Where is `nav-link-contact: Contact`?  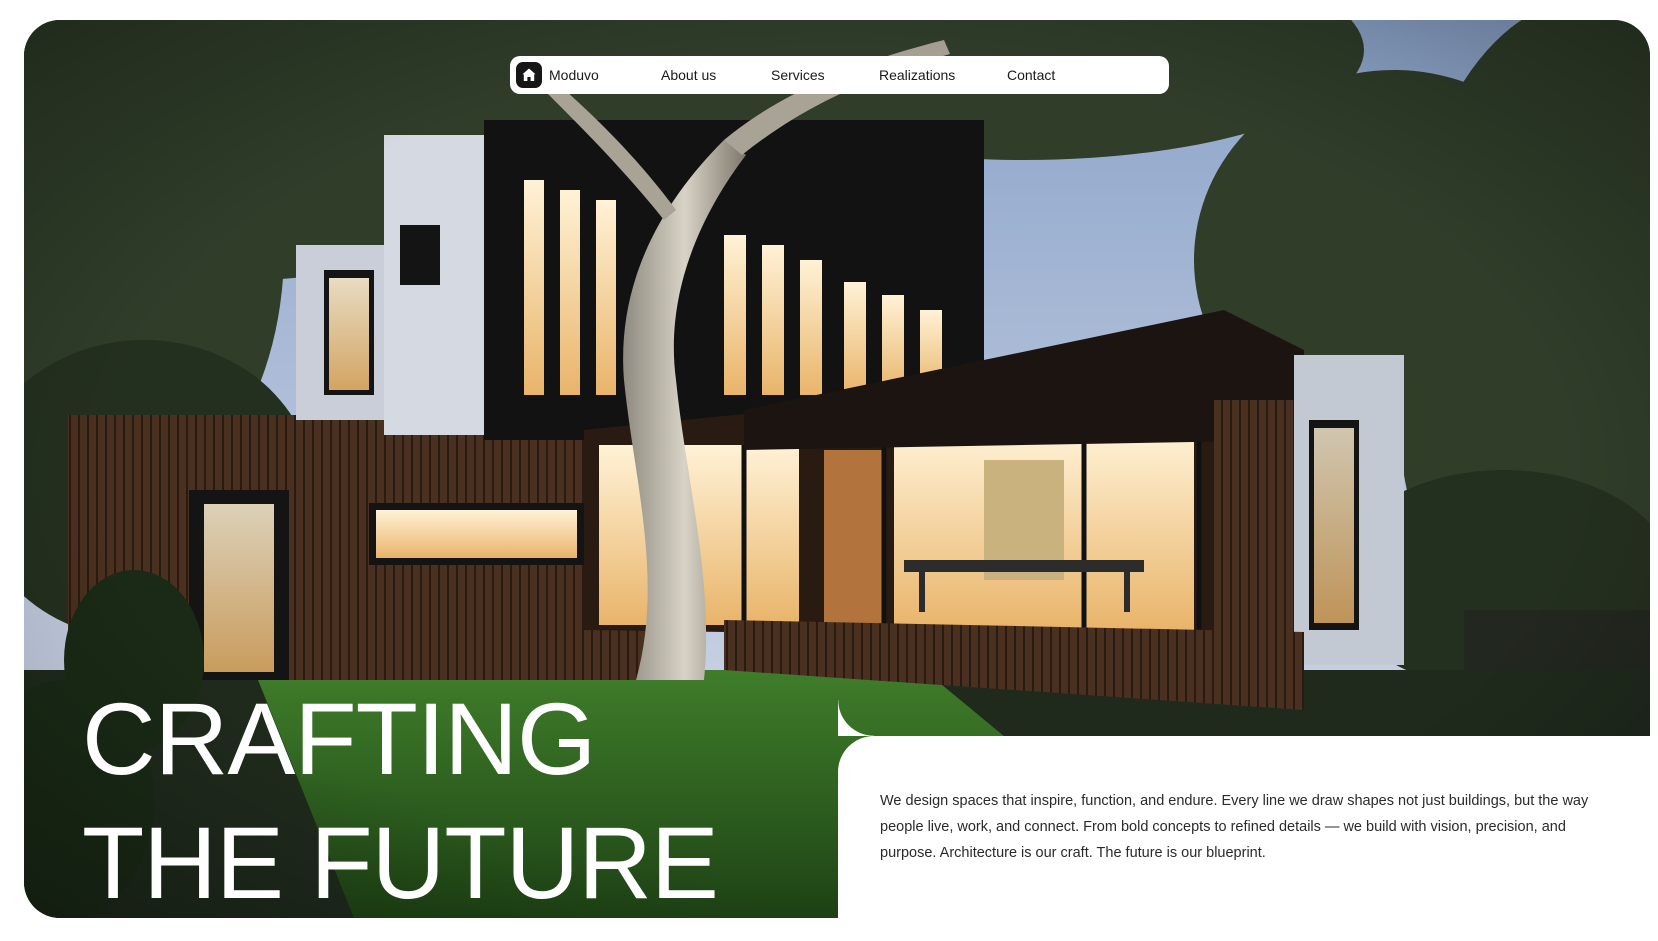 nav-link-contact: Contact is located at coordinates (1031, 75).